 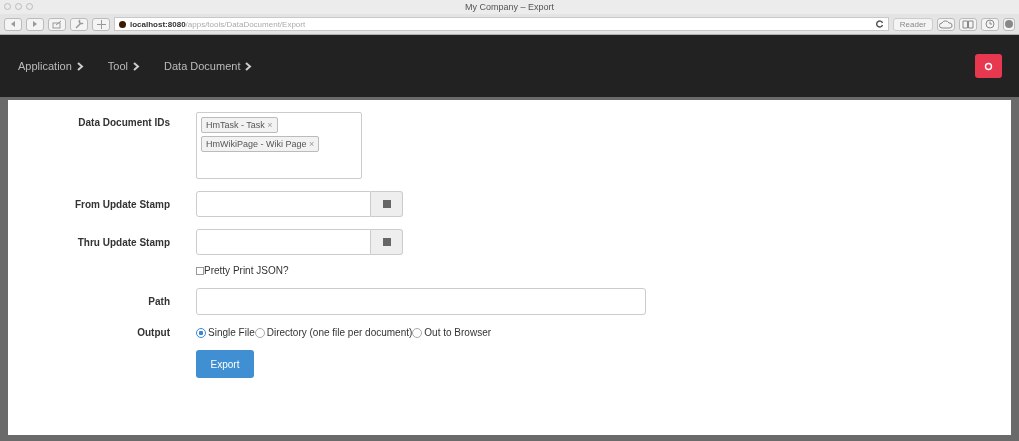 I want to click on radio-label: Single File, so click(x=231, y=332).